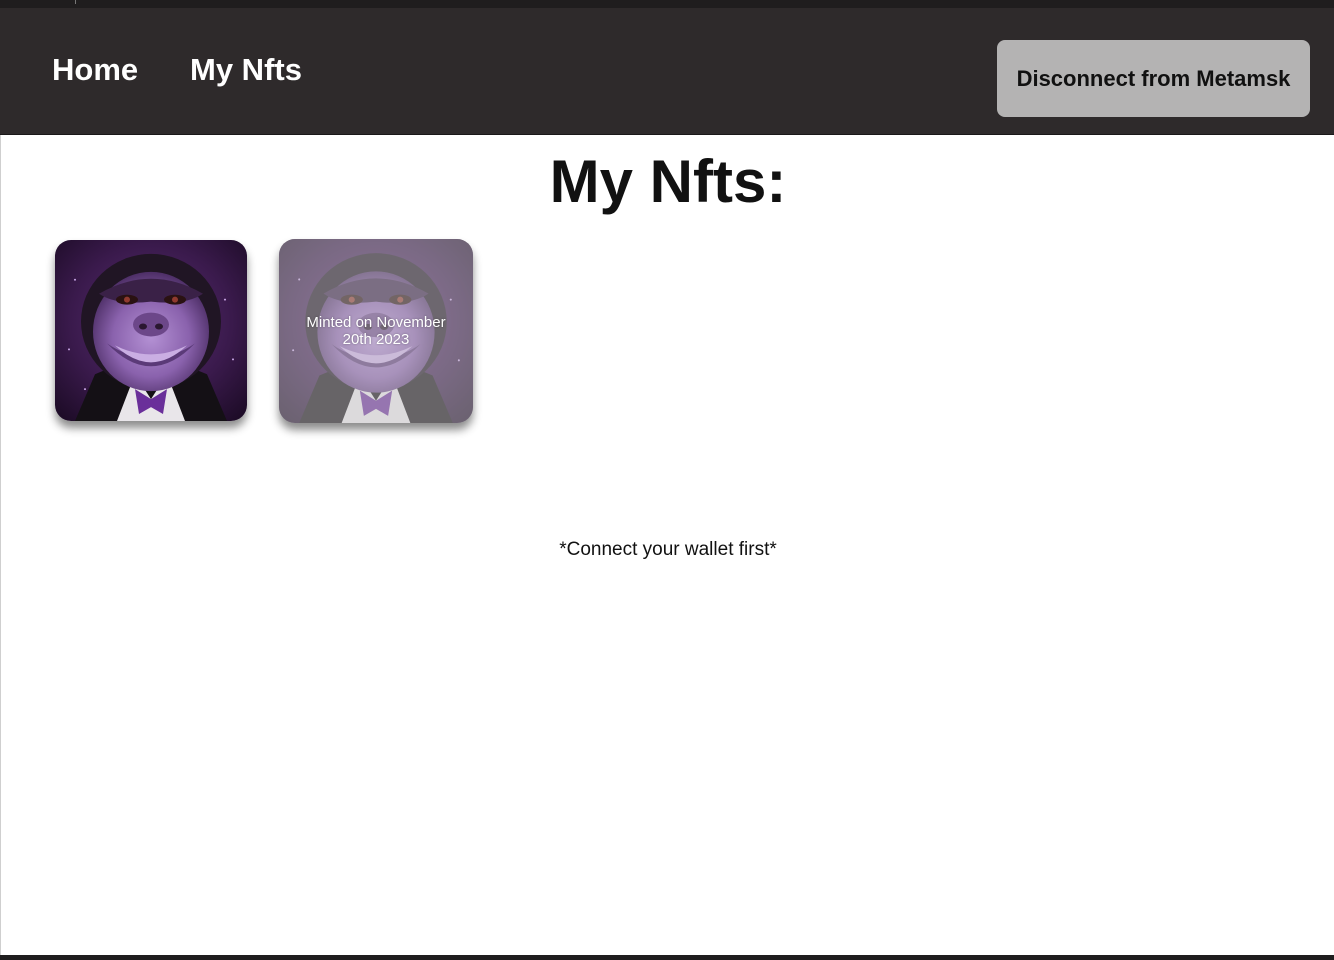  What do you see at coordinates (667, 957) in the screenshot?
I see `window-bottom-strip` at bounding box center [667, 957].